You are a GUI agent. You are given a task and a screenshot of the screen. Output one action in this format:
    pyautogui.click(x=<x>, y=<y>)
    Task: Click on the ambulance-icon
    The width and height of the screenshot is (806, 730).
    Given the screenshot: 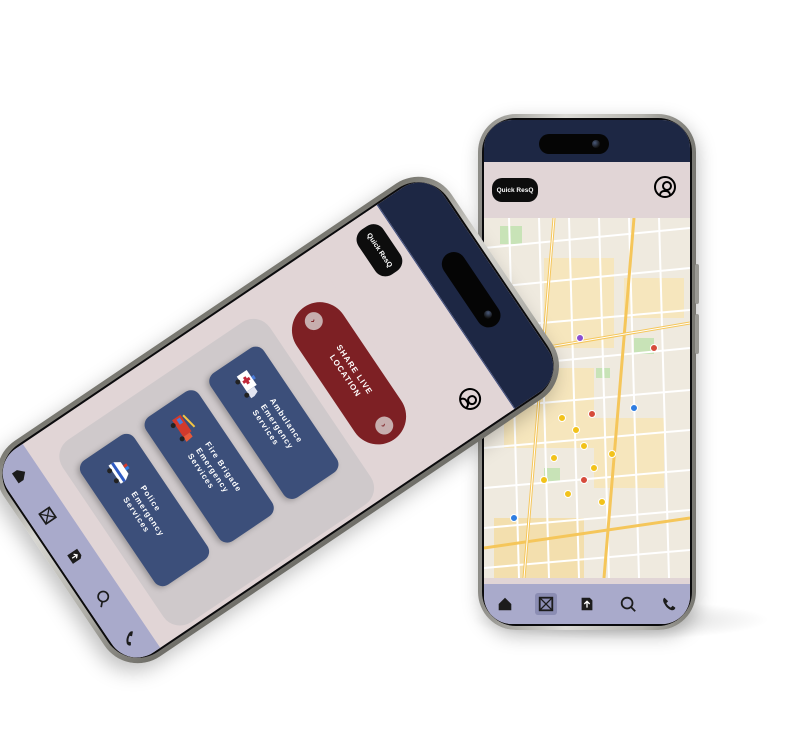 What is the action you would take?
    pyautogui.click(x=246, y=384)
    